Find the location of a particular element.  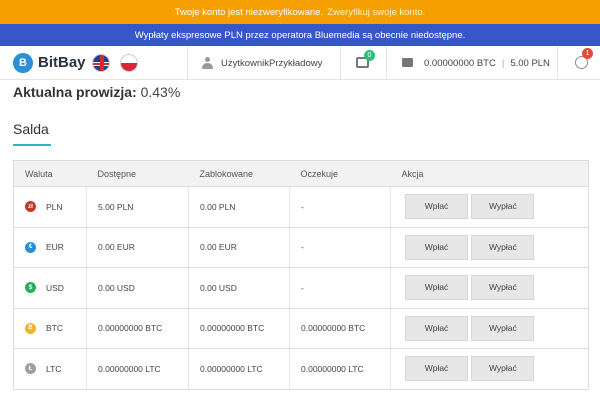

currency-cell: zł PLN is located at coordinates (50, 207).